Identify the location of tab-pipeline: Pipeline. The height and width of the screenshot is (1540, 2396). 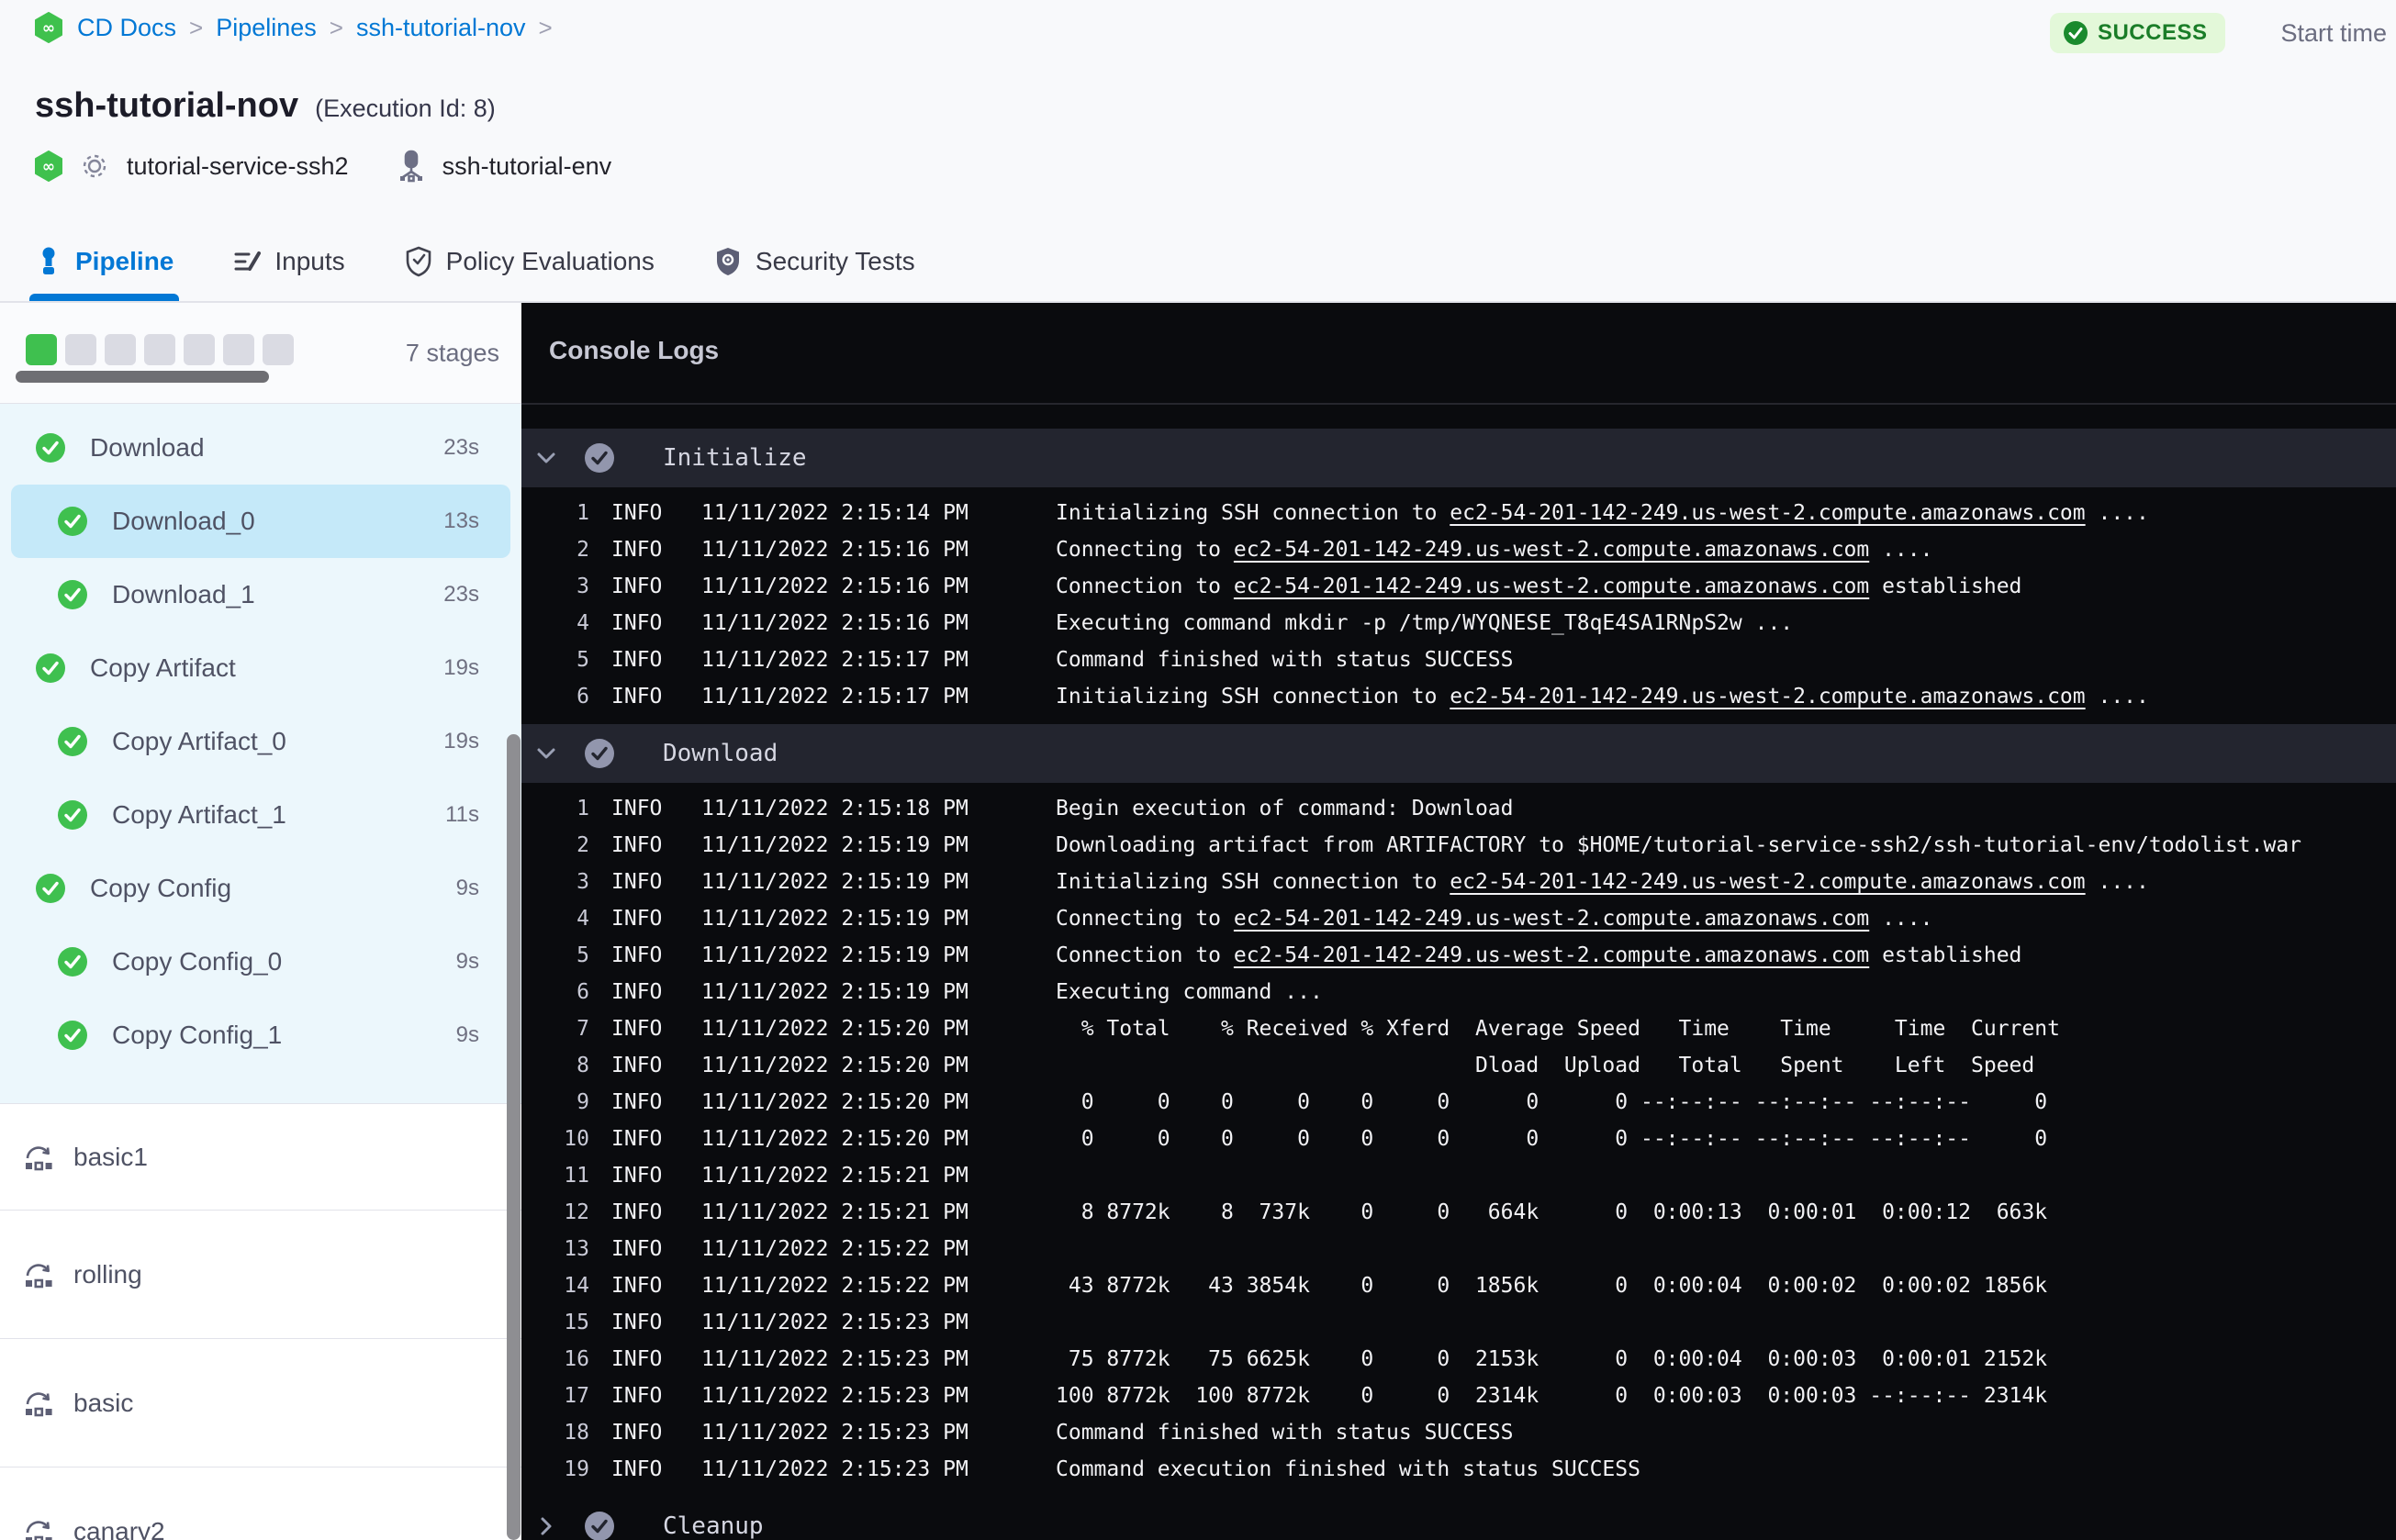
(104, 261).